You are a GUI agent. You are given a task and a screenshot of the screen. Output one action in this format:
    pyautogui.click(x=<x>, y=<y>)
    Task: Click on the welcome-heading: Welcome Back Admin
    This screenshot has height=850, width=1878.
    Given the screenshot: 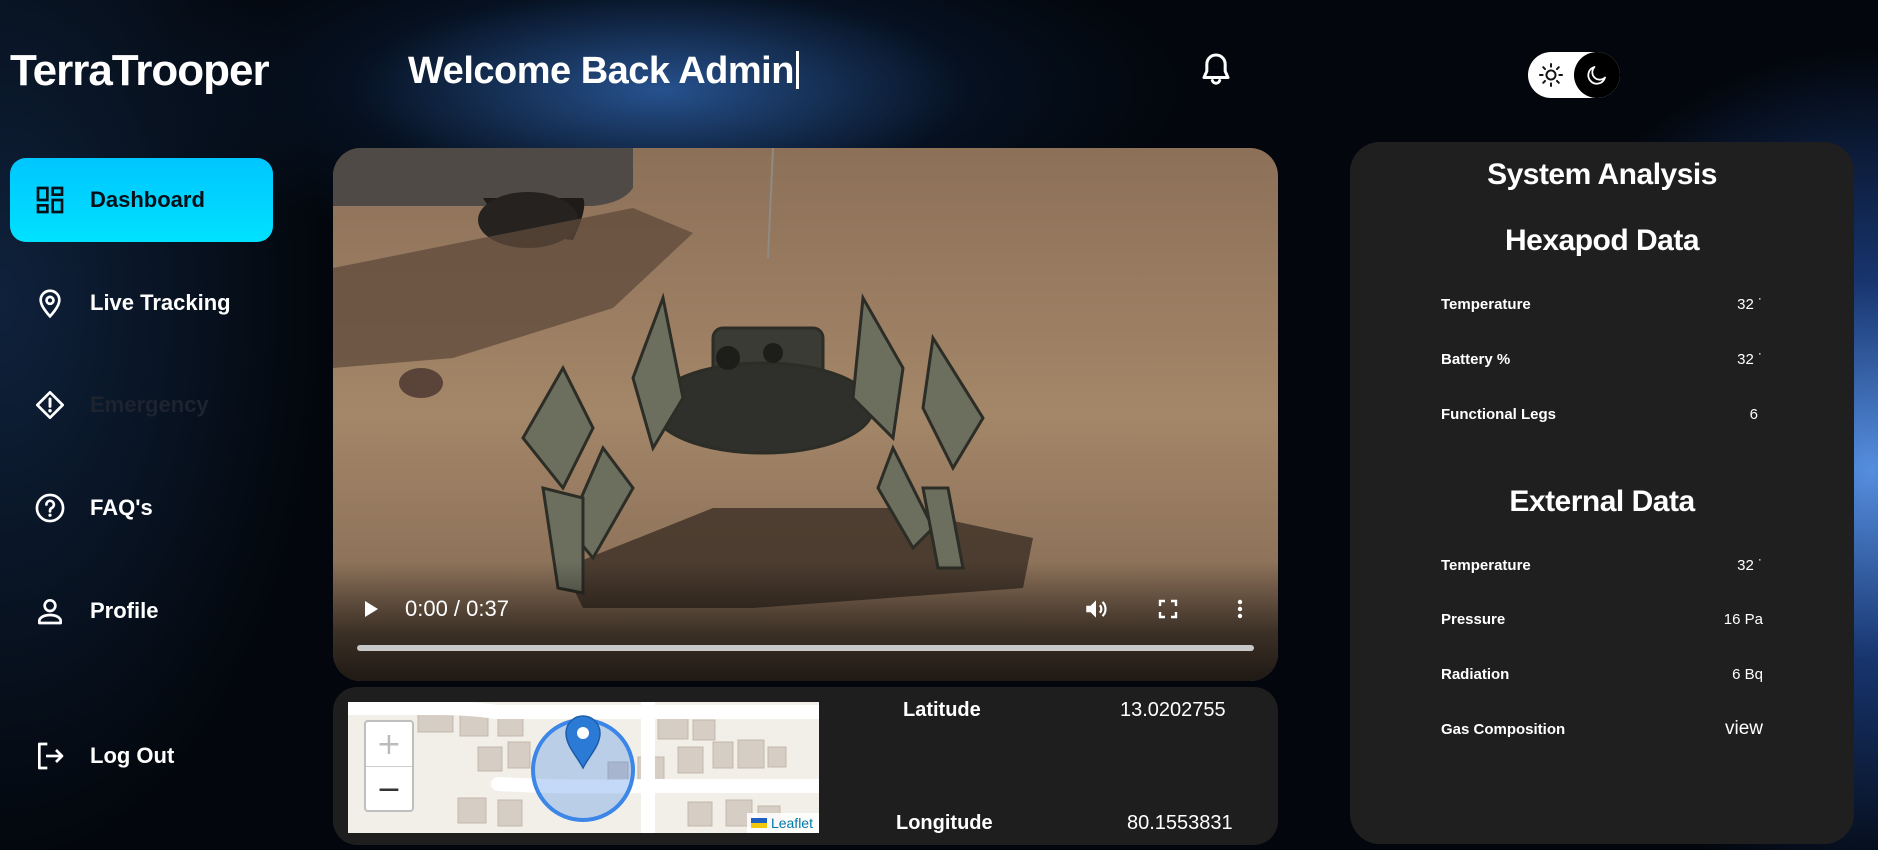 What is the action you would take?
    pyautogui.click(x=603, y=71)
    